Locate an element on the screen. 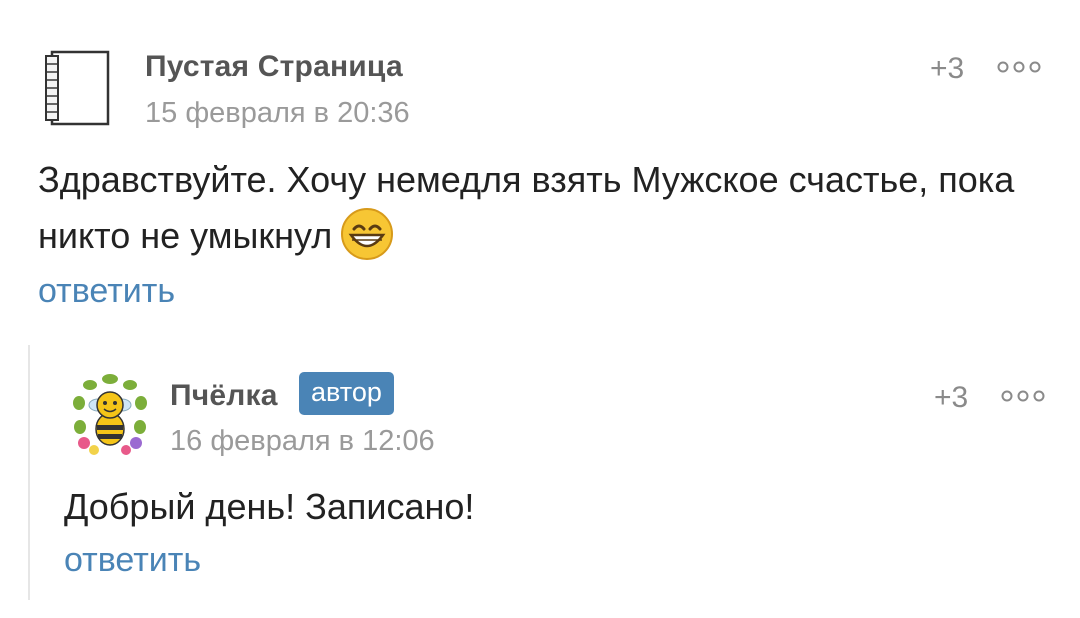  grinning-face-icon is located at coordinates (367, 234).